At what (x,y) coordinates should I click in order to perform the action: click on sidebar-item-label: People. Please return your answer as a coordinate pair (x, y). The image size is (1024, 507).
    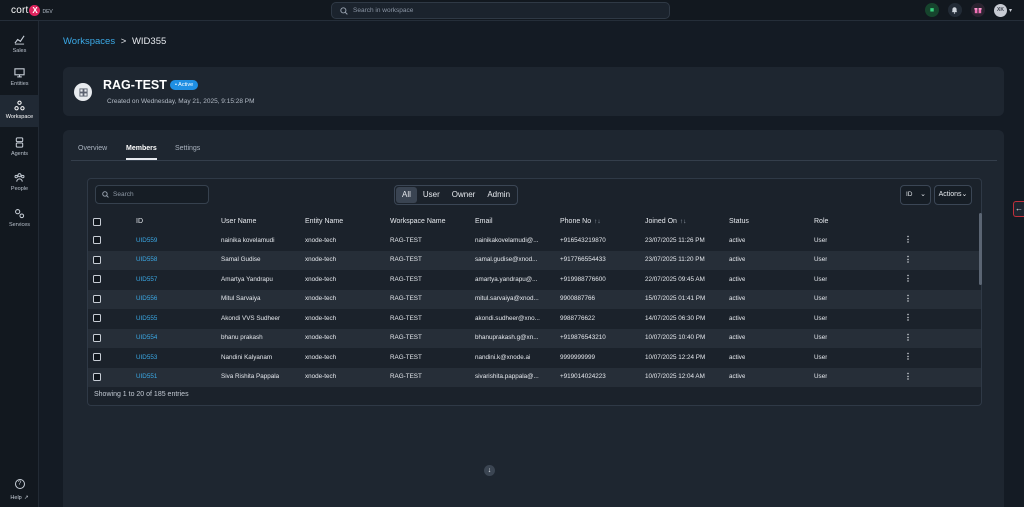
    Looking at the image, I should click on (19, 189).